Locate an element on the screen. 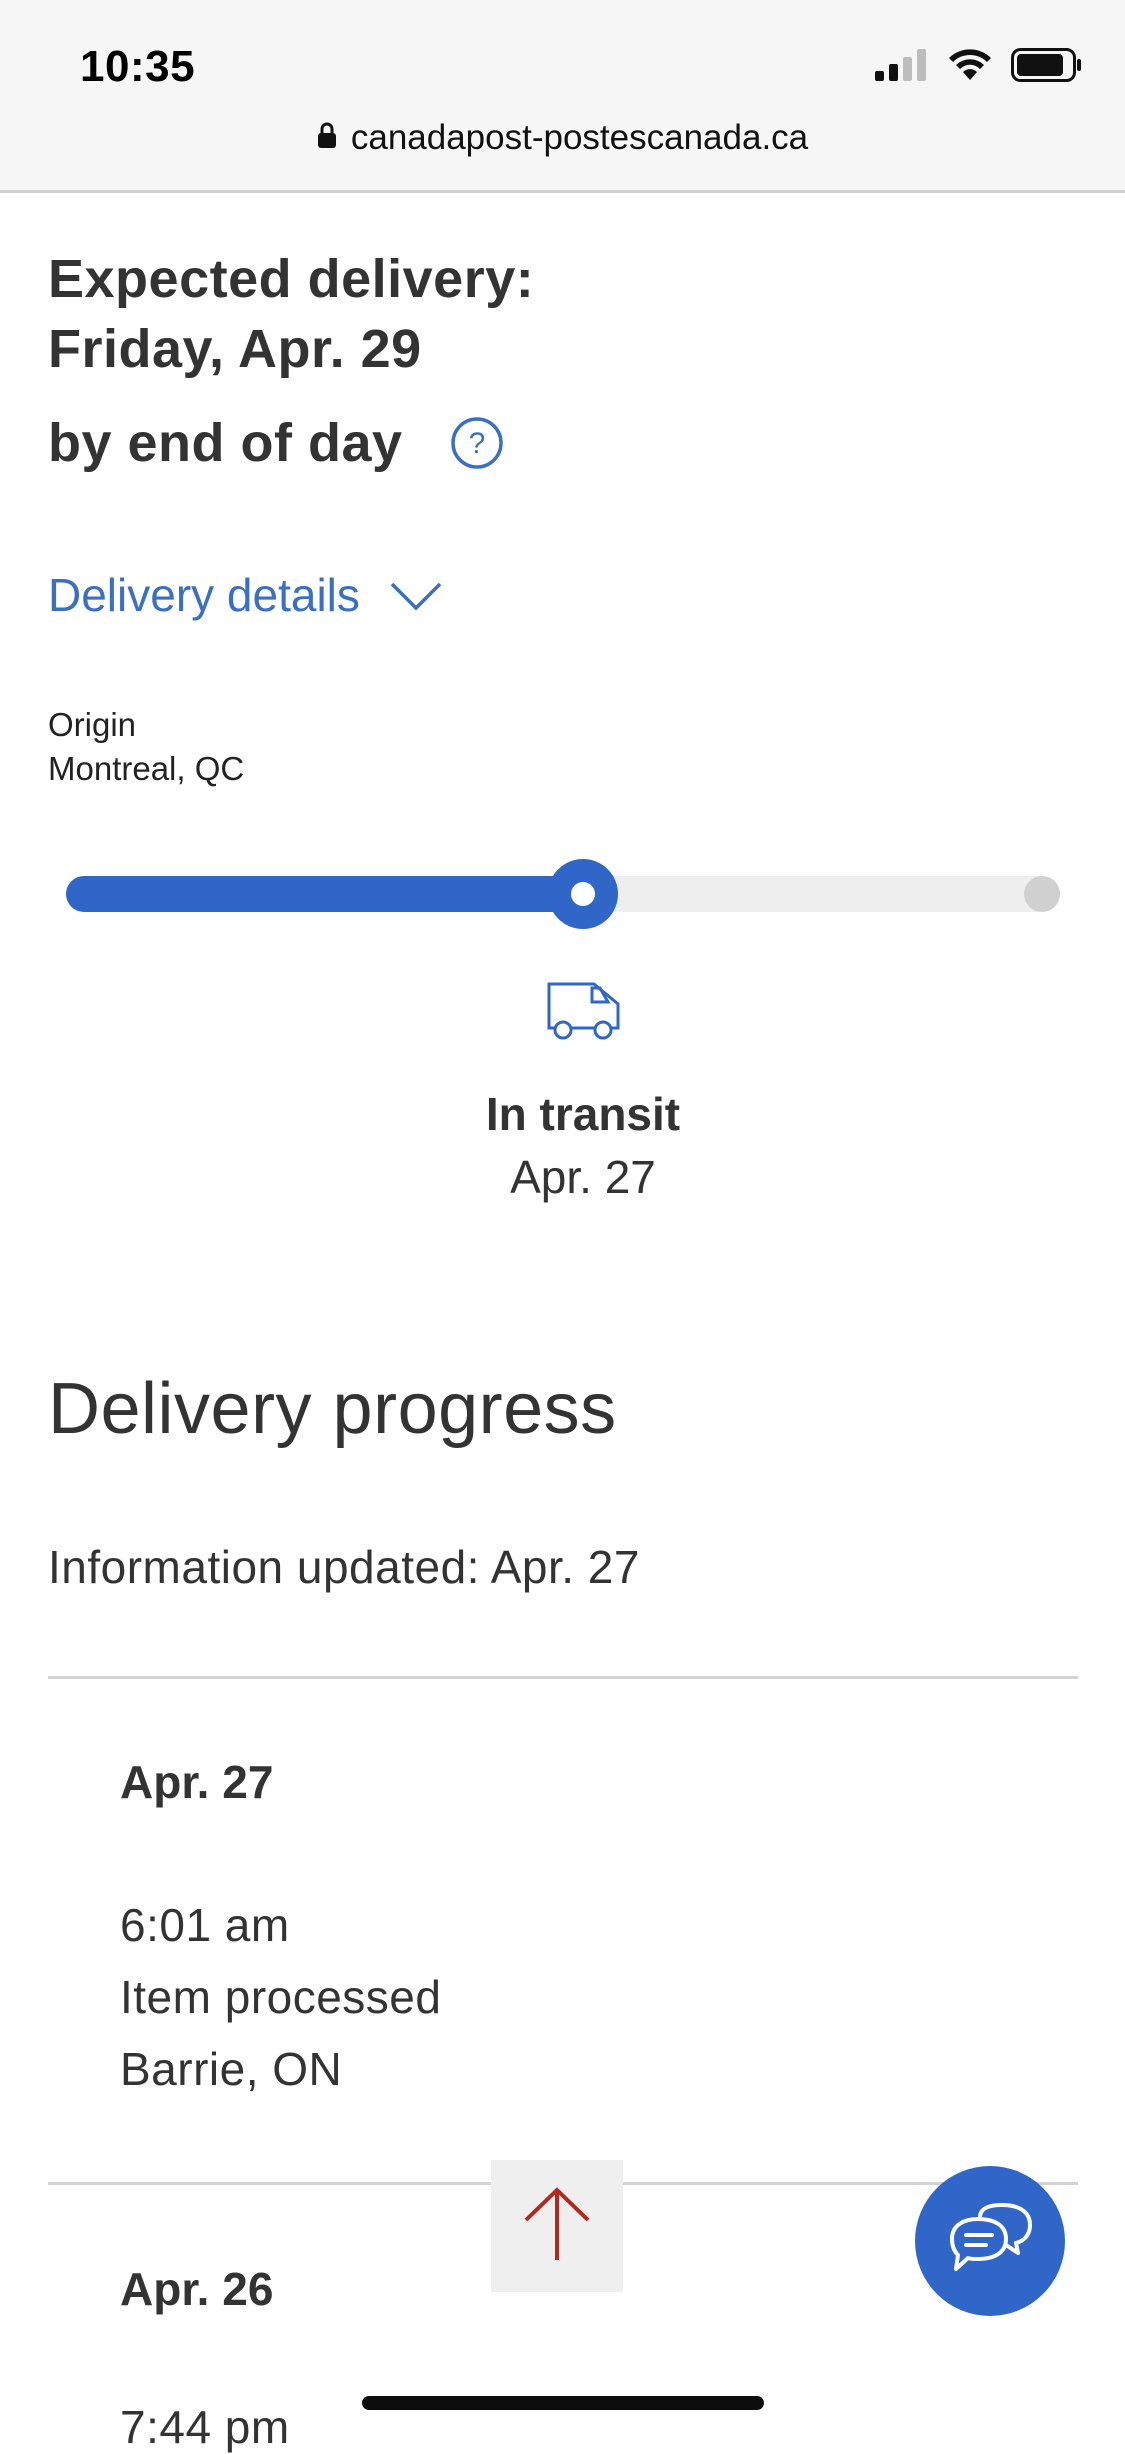 The height and width of the screenshot is (2454, 1125). chat-button is located at coordinates (990, 2241).